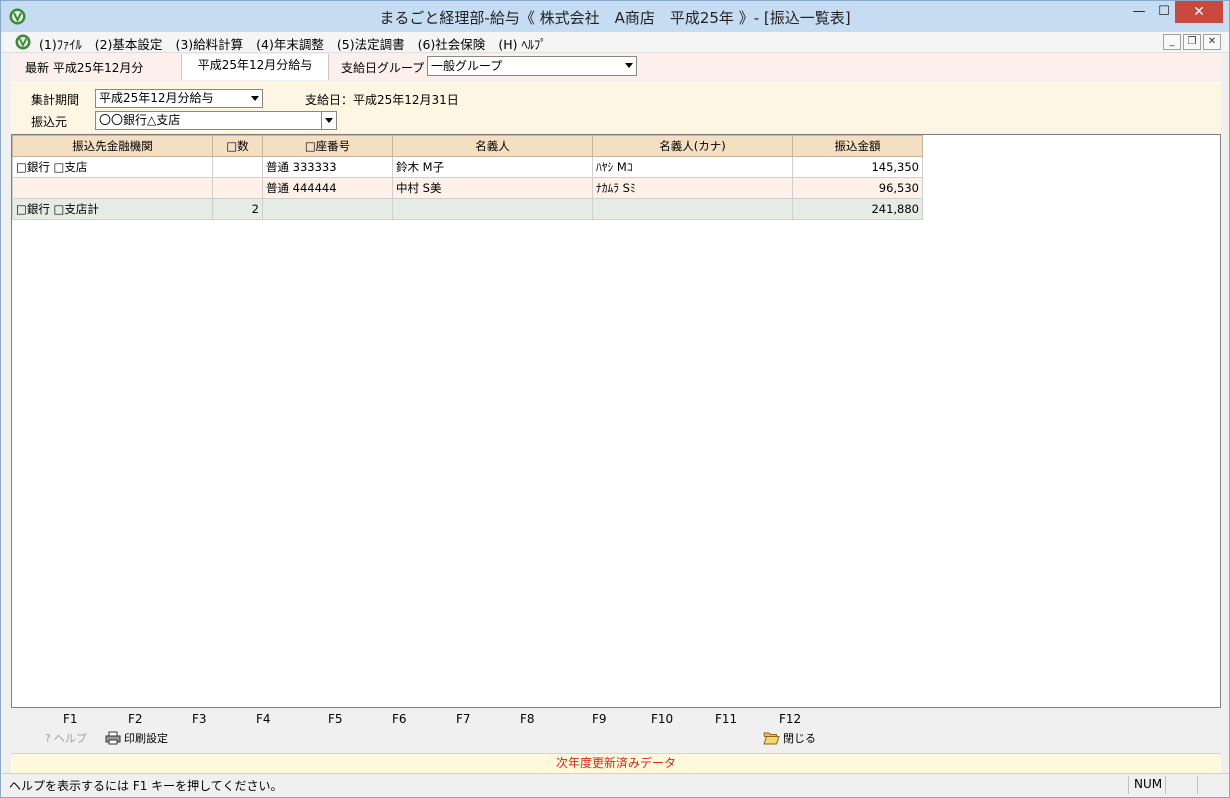 The height and width of the screenshot is (798, 1230). I want to click on col-header-account: □座番号, so click(327, 146).